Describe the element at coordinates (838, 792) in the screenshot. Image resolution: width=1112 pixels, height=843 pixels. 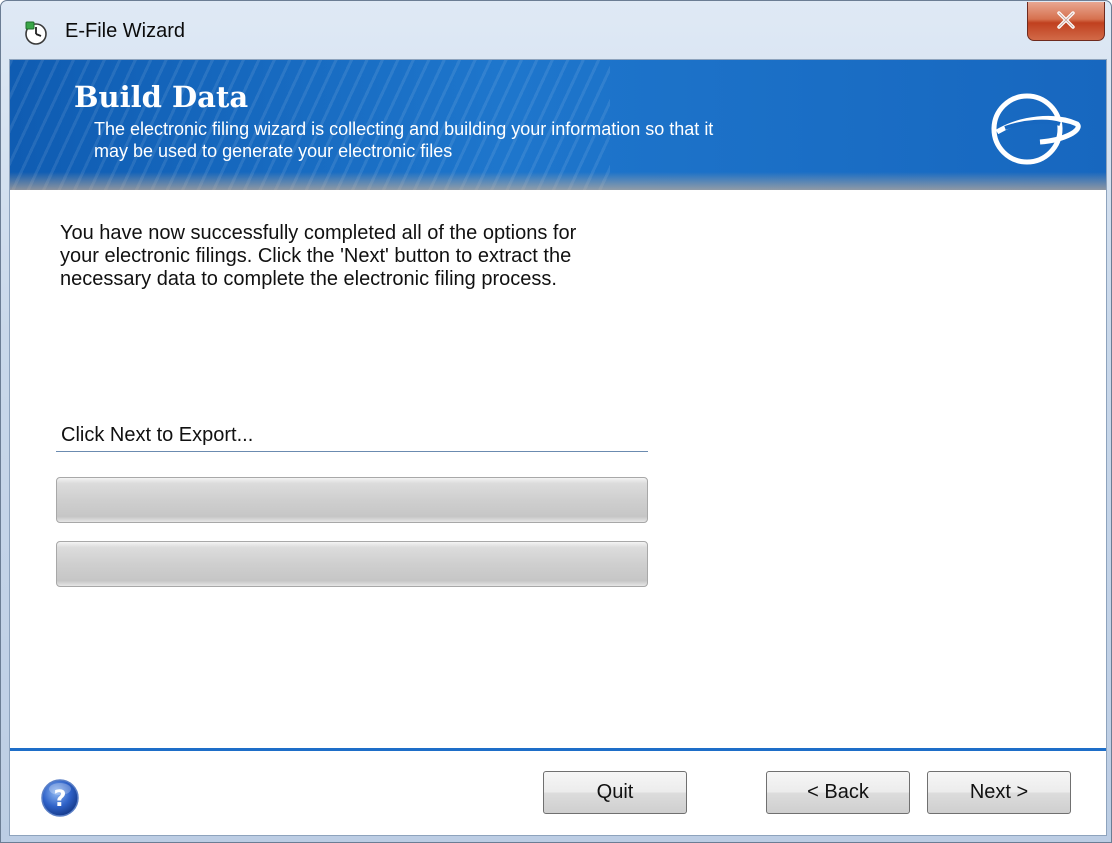
I see `back-button: < Back` at that location.